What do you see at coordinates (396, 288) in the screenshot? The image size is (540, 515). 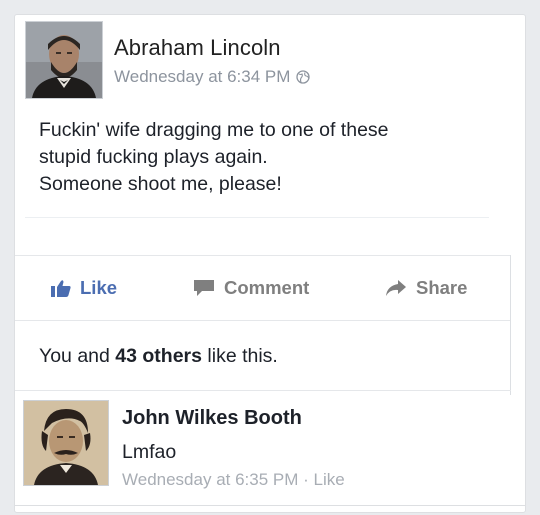 I see `share-arrow-icon` at bounding box center [396, 288].